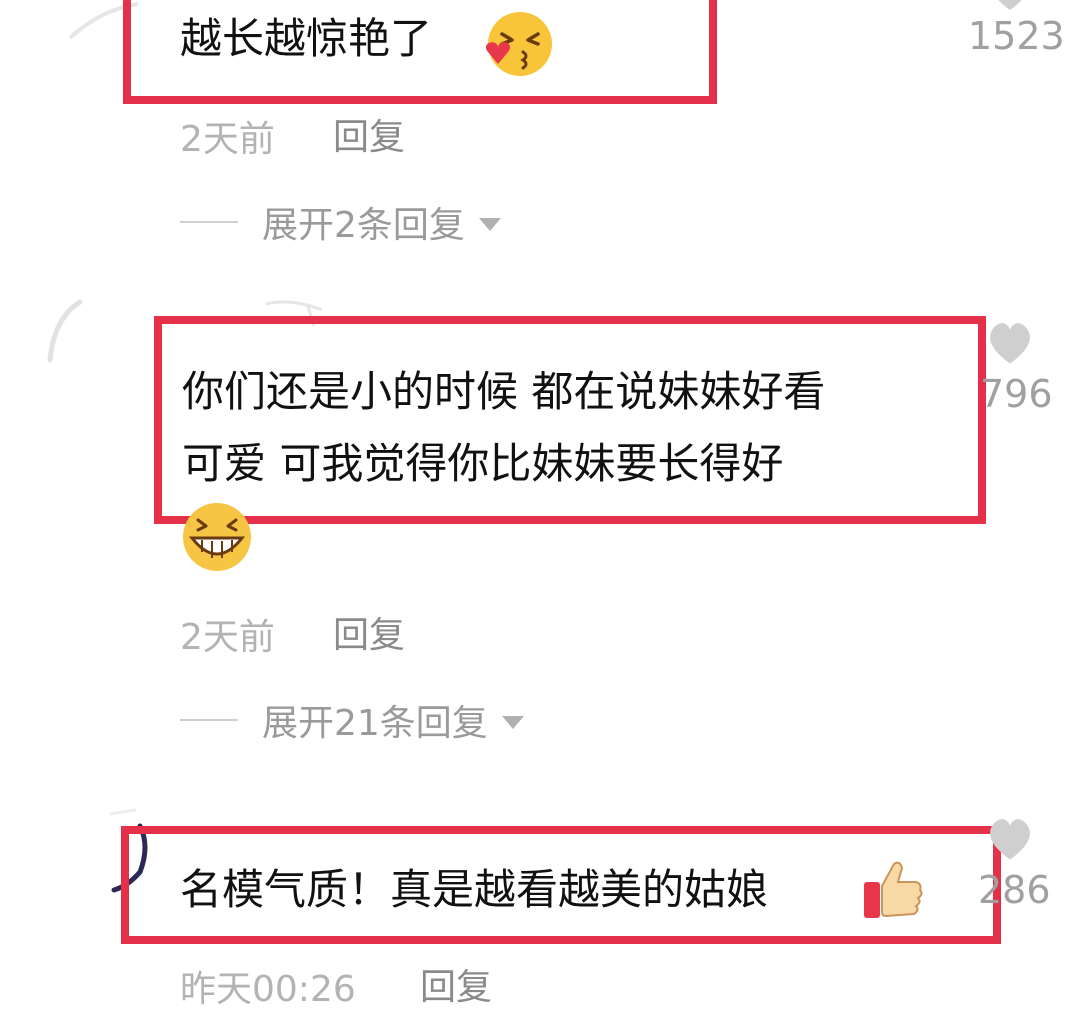  Describe the element at coordinates (483, 463) in the screenshot. I see `comment-text-2b: 可爱 可我觉得你比妹妹要长得好` at that location.